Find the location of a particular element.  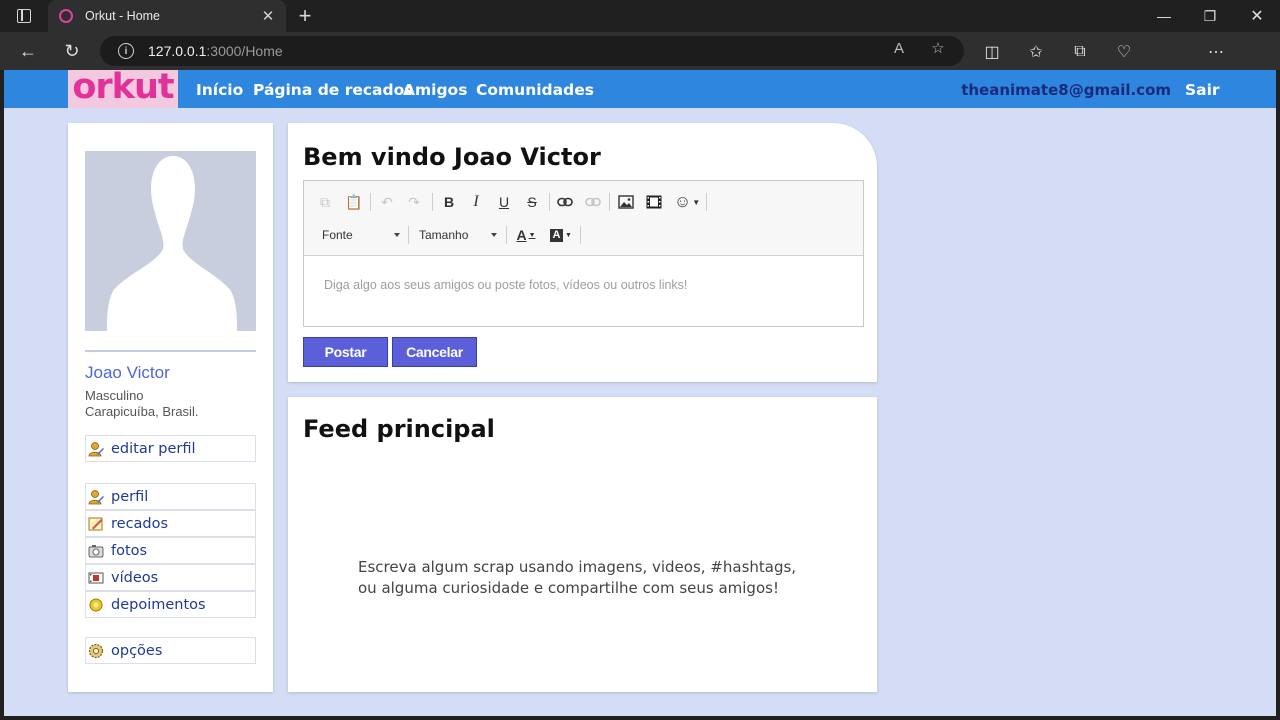

profile-location: Carapicuíba, Brasil. is located at coordinates (142, 411).